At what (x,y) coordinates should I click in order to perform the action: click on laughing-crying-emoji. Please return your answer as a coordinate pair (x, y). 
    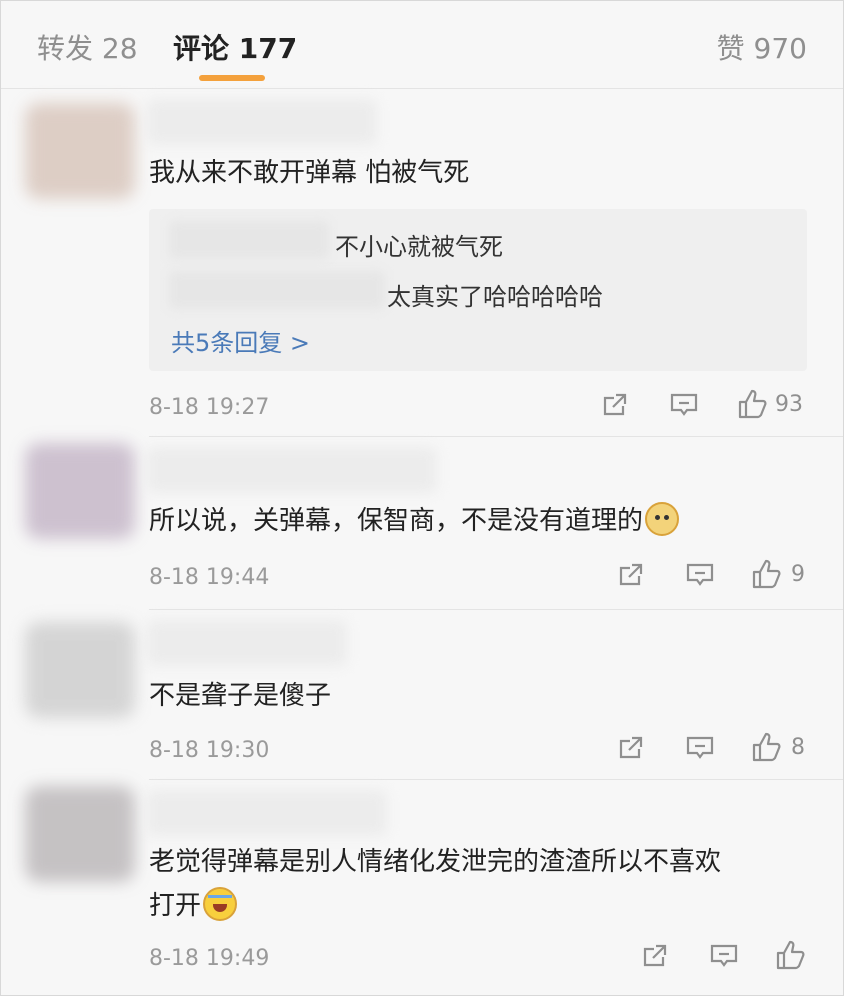
    Looking at the image, I should click on (220, 903).